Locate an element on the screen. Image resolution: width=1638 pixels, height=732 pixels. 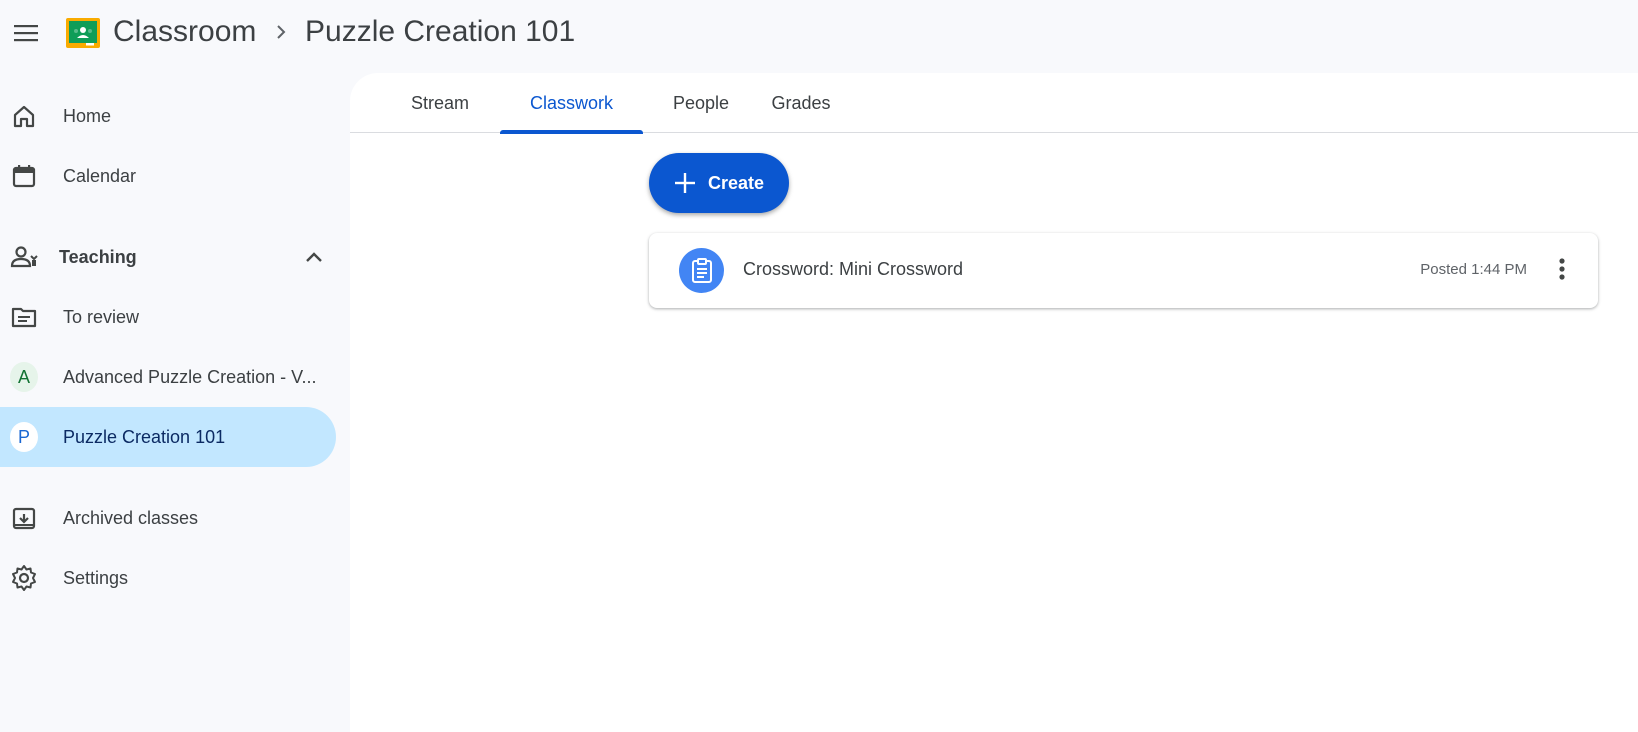
tab-label: Grades is located at coordinates (801, 102).